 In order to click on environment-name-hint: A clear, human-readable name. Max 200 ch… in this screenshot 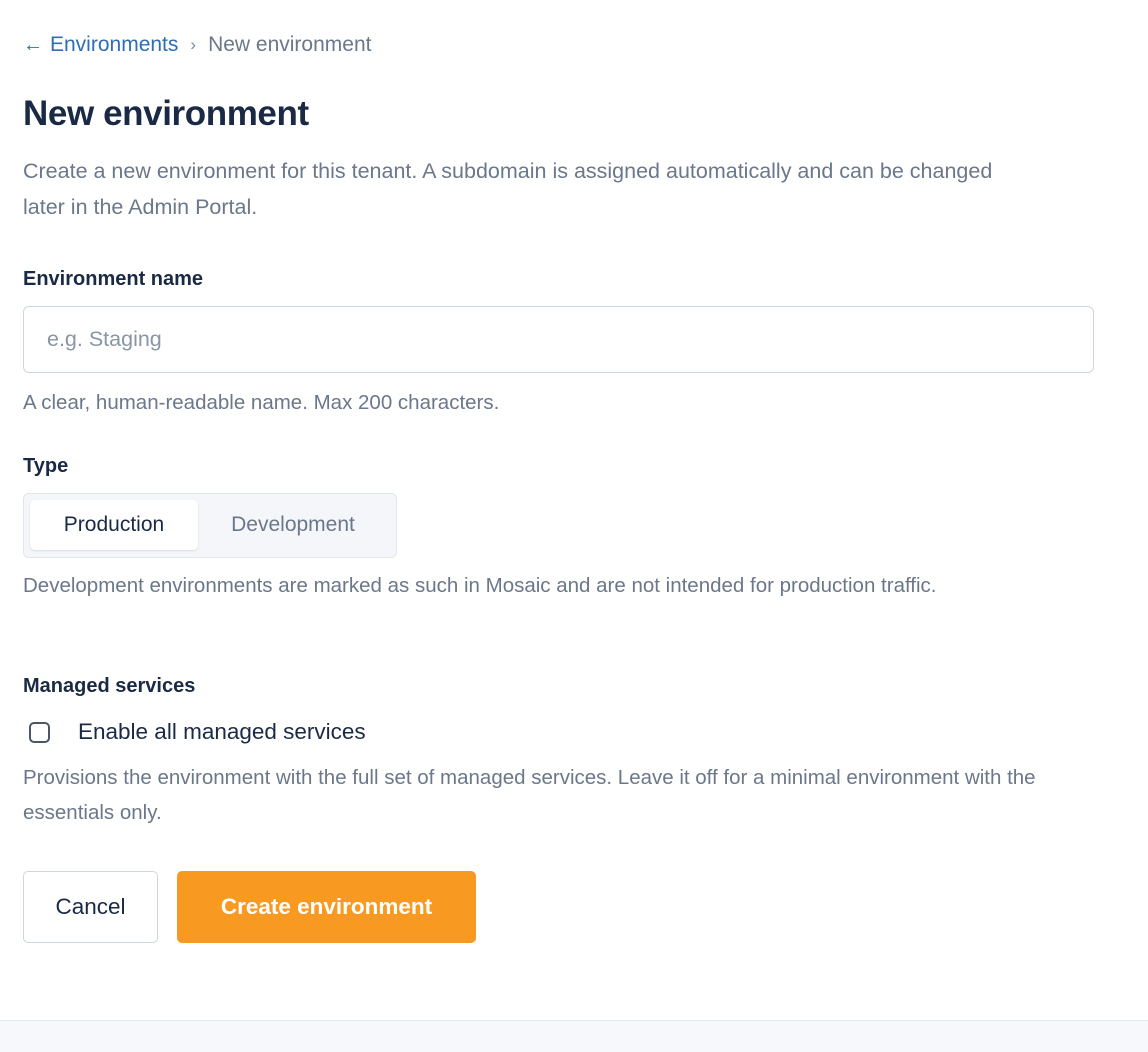, I will do `click(261, 402)`.